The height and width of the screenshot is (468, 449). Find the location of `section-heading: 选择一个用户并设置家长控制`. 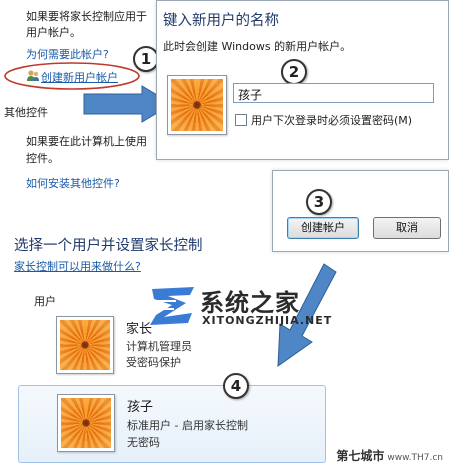

section-heading: 选择一个用户并设置家长控制 is located at coordinates (108, 246).